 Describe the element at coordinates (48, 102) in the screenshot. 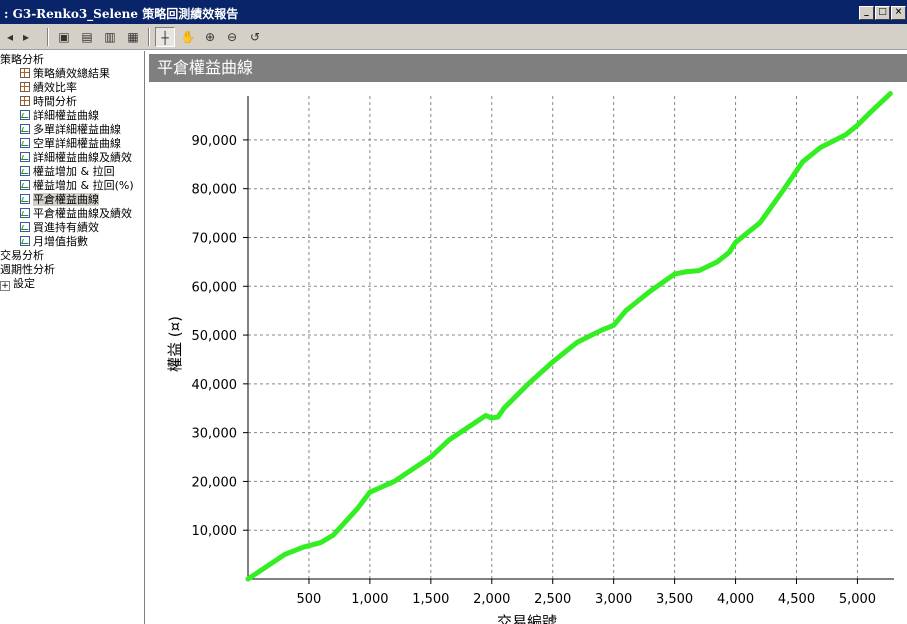

I see `tree-item: 時間分析` at that location.